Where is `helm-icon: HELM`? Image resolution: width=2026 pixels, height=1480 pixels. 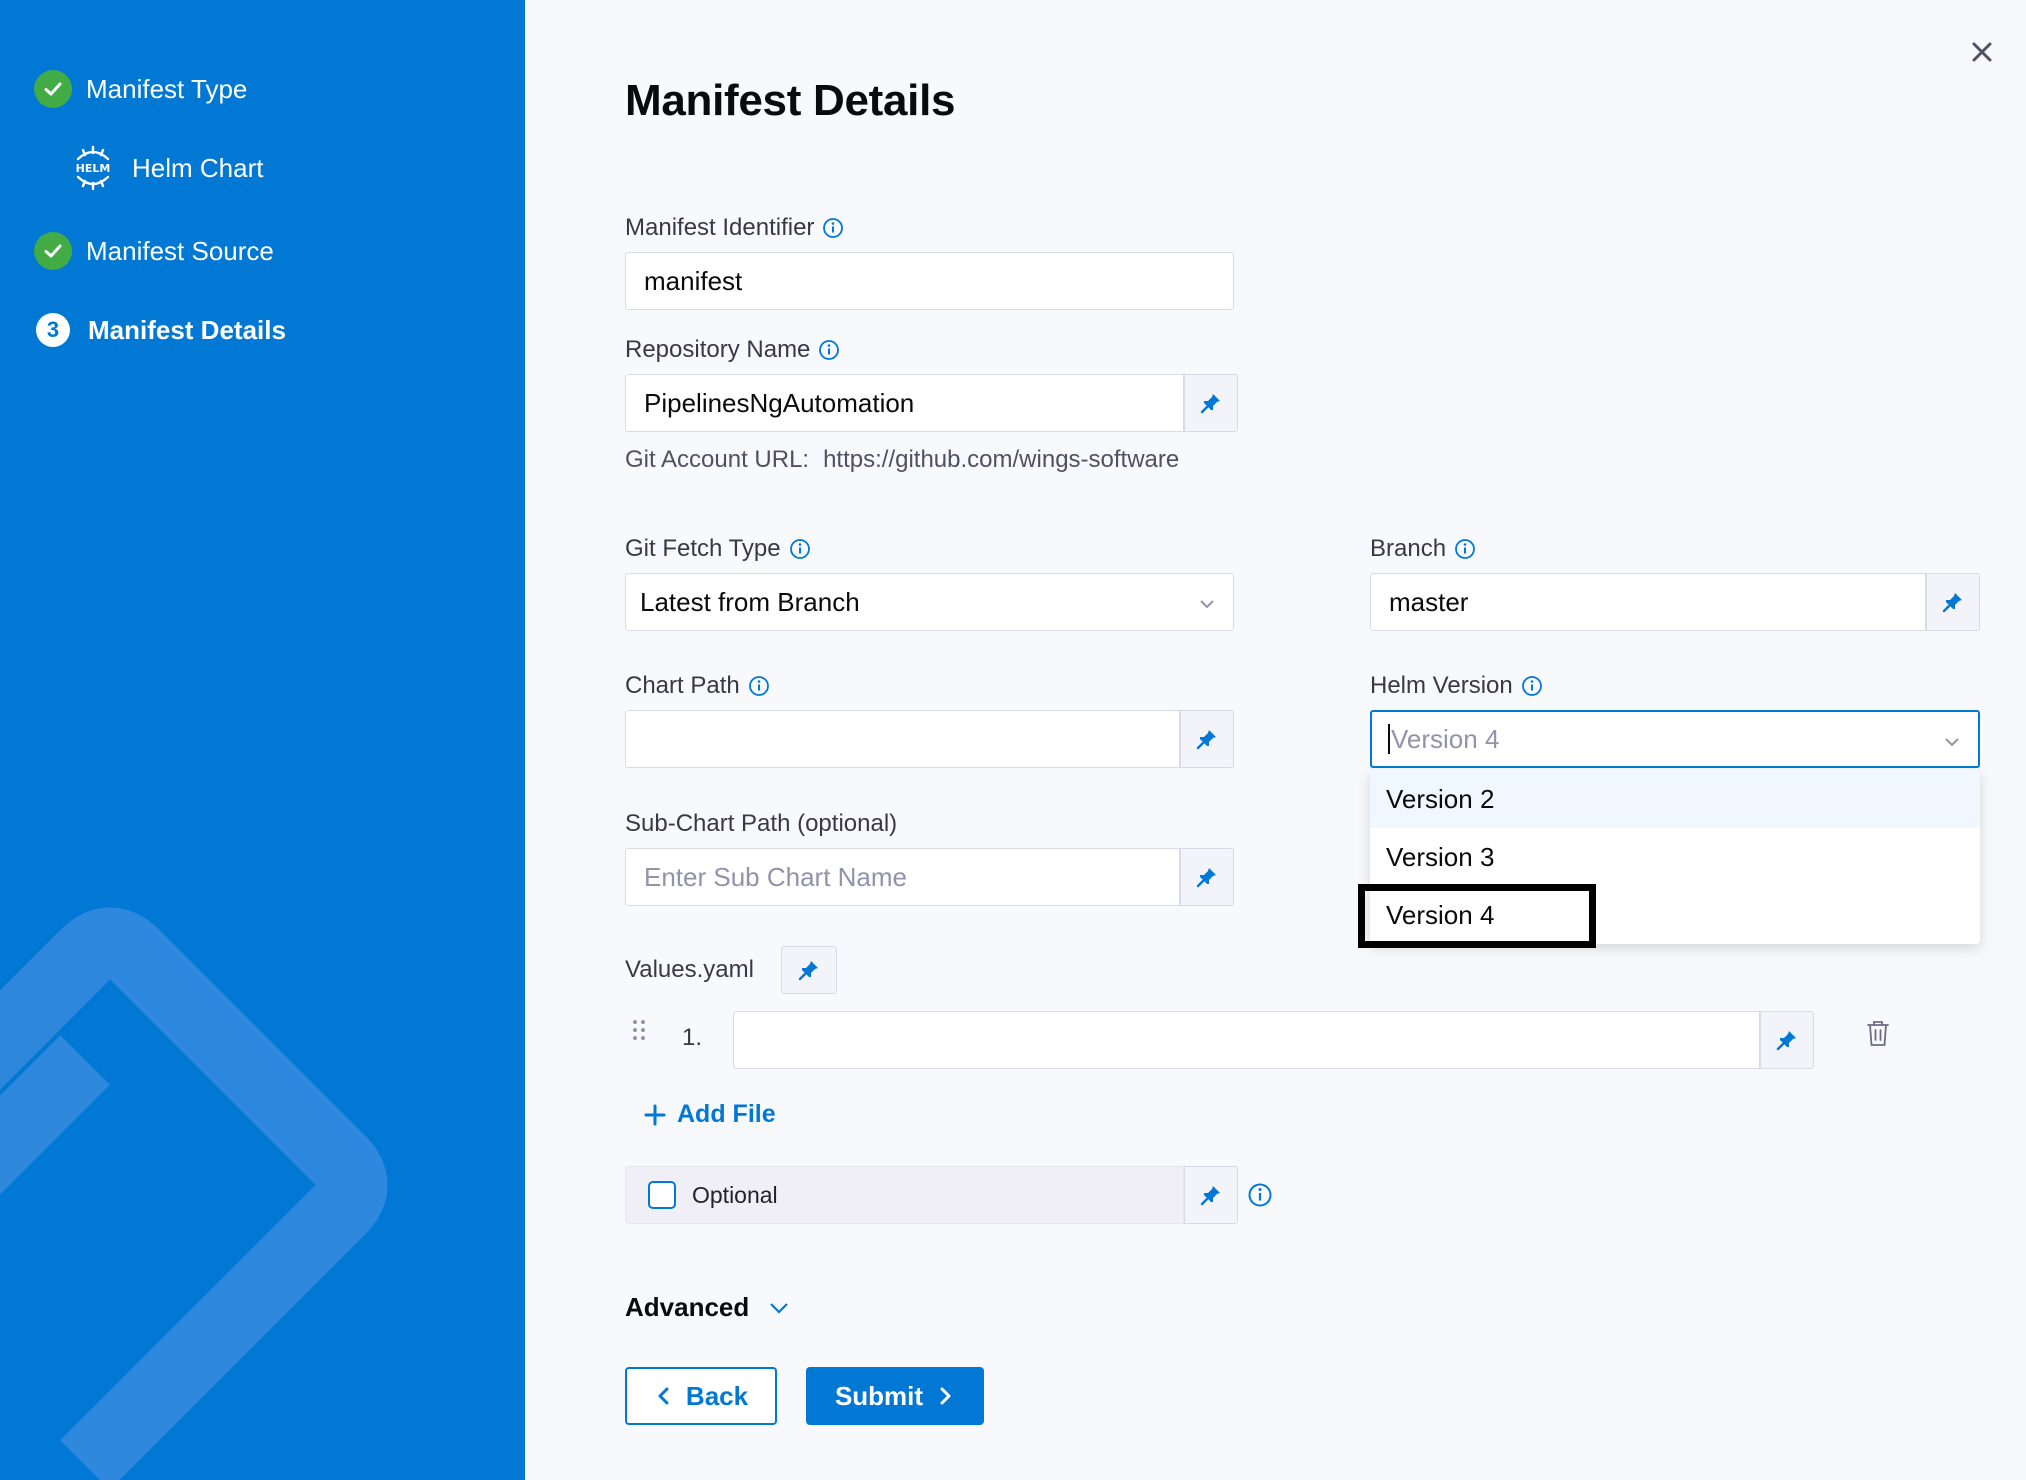 helm-icon: HELM is located at coordinates (93, 168).